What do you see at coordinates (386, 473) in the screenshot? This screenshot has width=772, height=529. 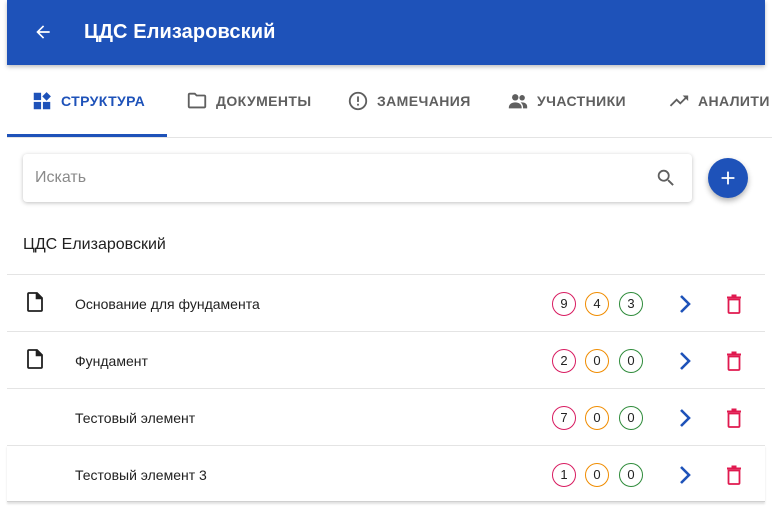 I see `list-item: Тестовый элемент 3 1 0 0` at bounding box center [386, 473].